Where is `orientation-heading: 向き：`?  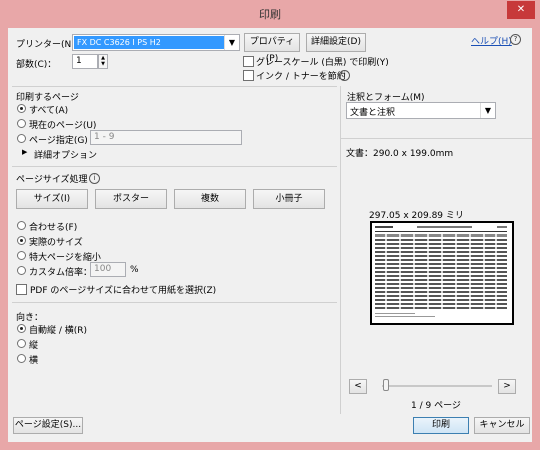 orientation-heading: 向き： is located at coordinates (30, 318).